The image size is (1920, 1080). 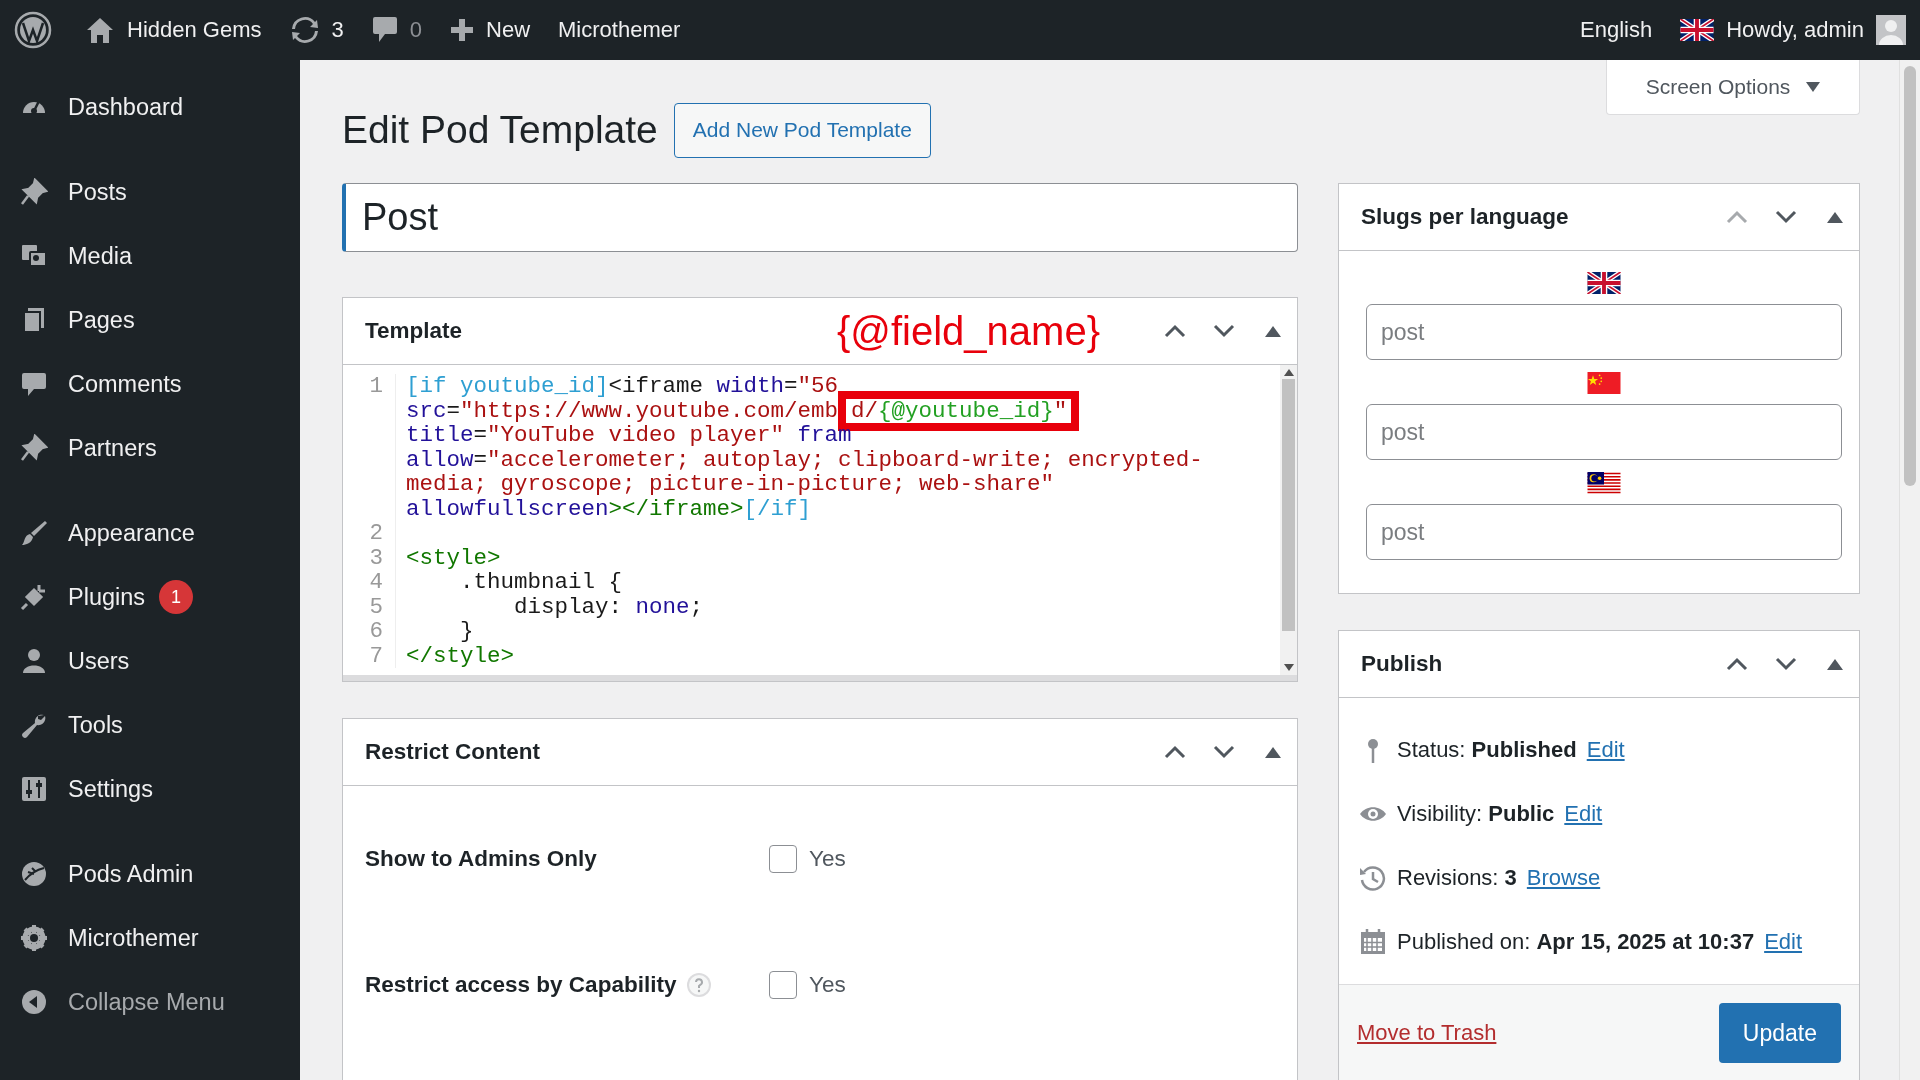 I want to click on sidebar-item: Comments, so click(x=150, y=384).